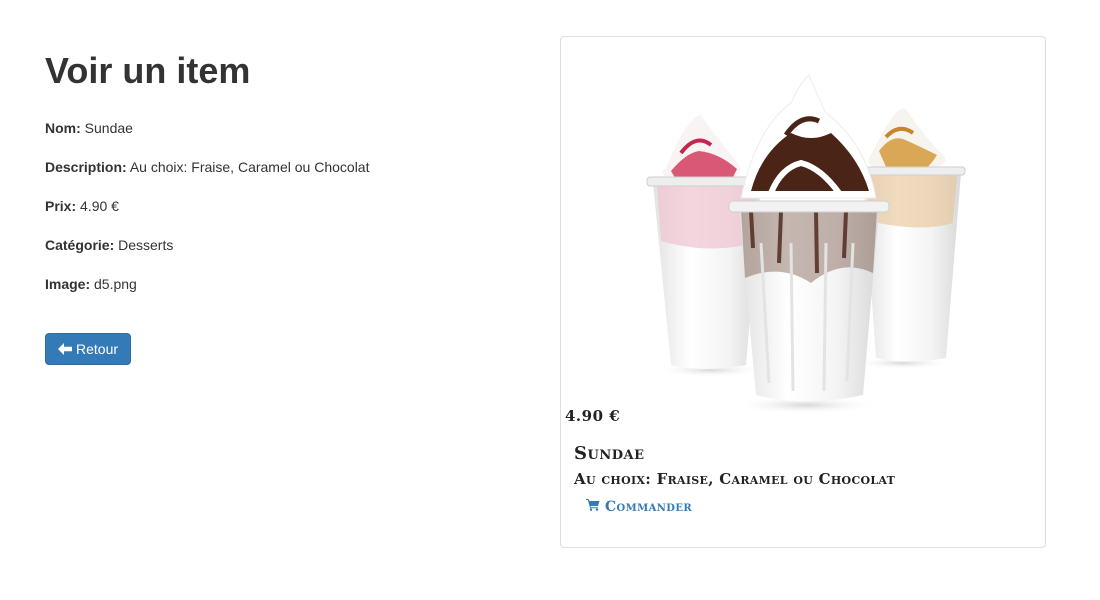 The height and width of the screenshot is (600, 1100). What do you see at coordinates (735, 479) in the screenshot?
I see `card-product-description: Au choix: Fraise, Caramel ou Chocolat` at bounding box center [735, 479].